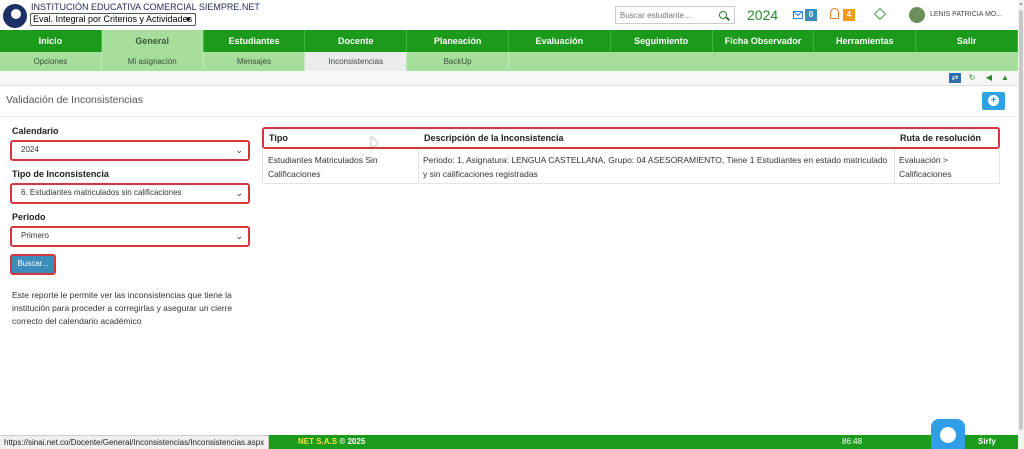  I want to click on student-search, so click(675, 15).